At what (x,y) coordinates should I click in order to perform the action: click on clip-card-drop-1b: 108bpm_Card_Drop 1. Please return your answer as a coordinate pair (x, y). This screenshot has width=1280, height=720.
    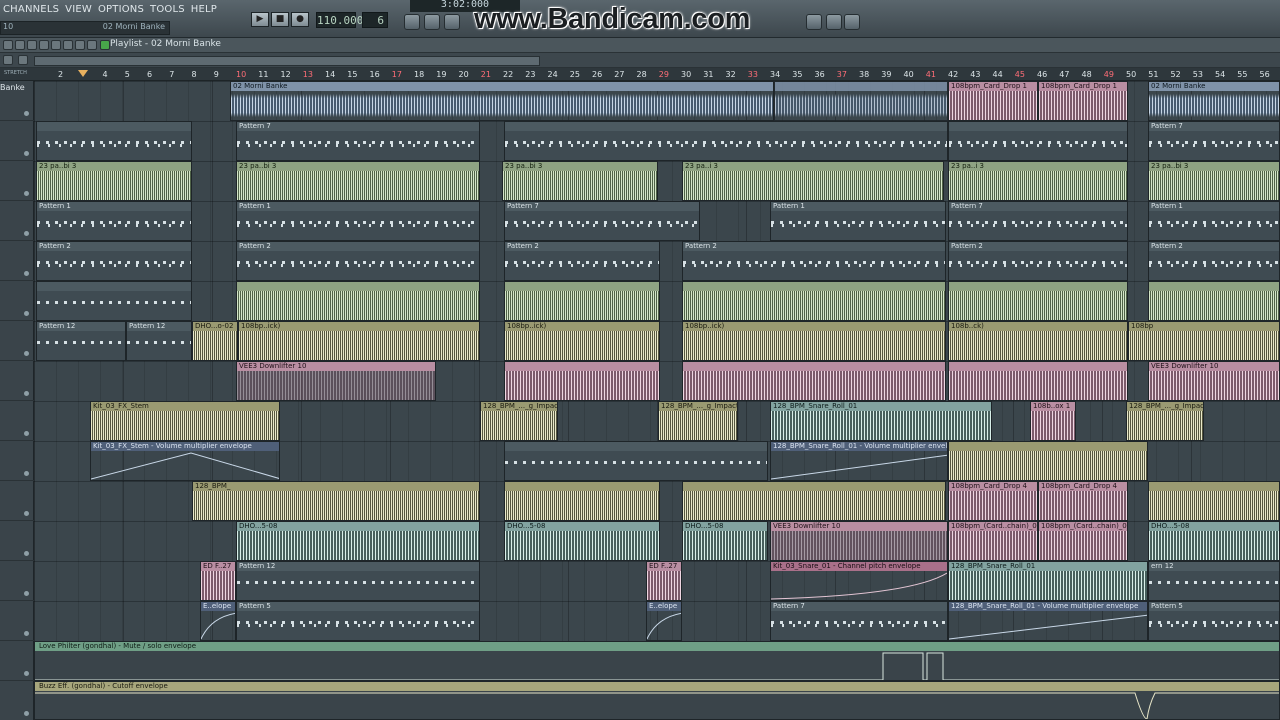
    Looking at the image, I should click on (1083, 101).